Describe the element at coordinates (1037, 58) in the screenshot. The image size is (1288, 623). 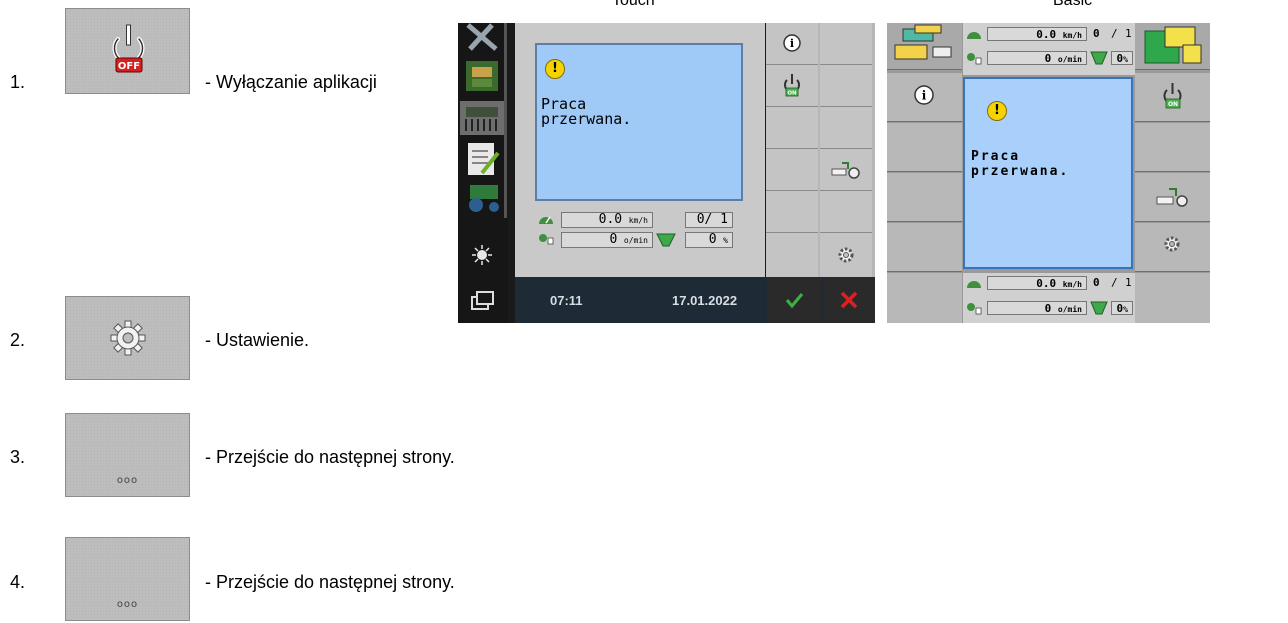
I see `basic-top-rpm: 0 o/min` at that location.